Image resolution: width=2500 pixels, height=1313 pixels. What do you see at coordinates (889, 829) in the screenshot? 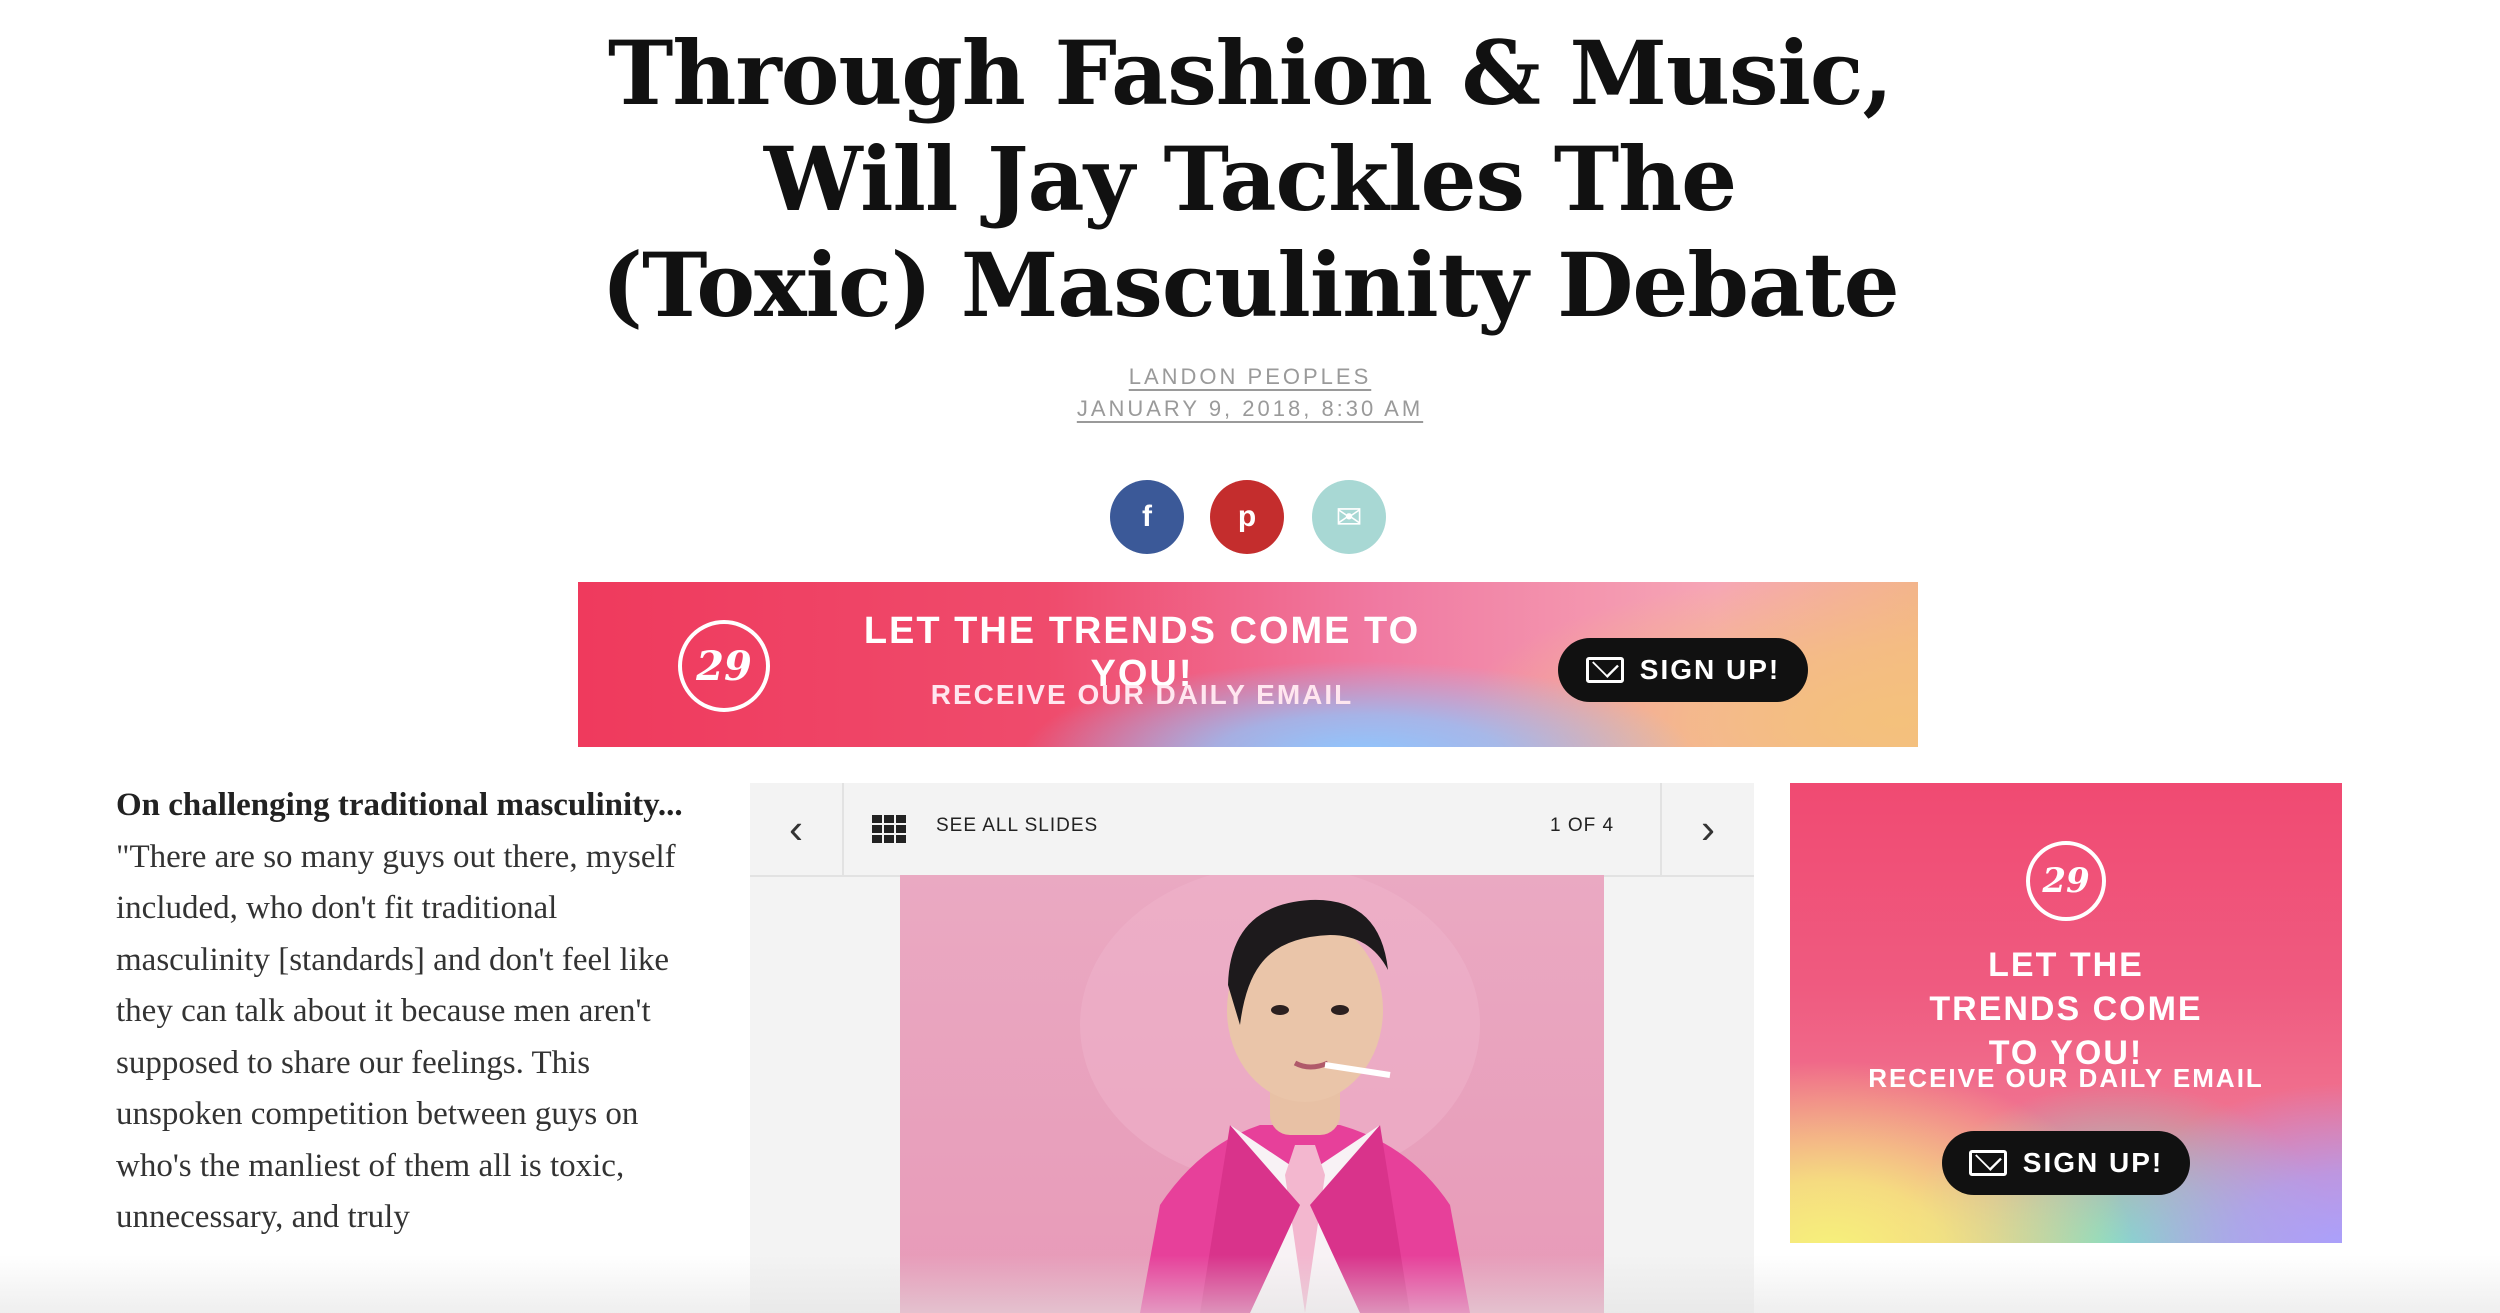
I see `grid-icon` at bounding box center [889, 829].